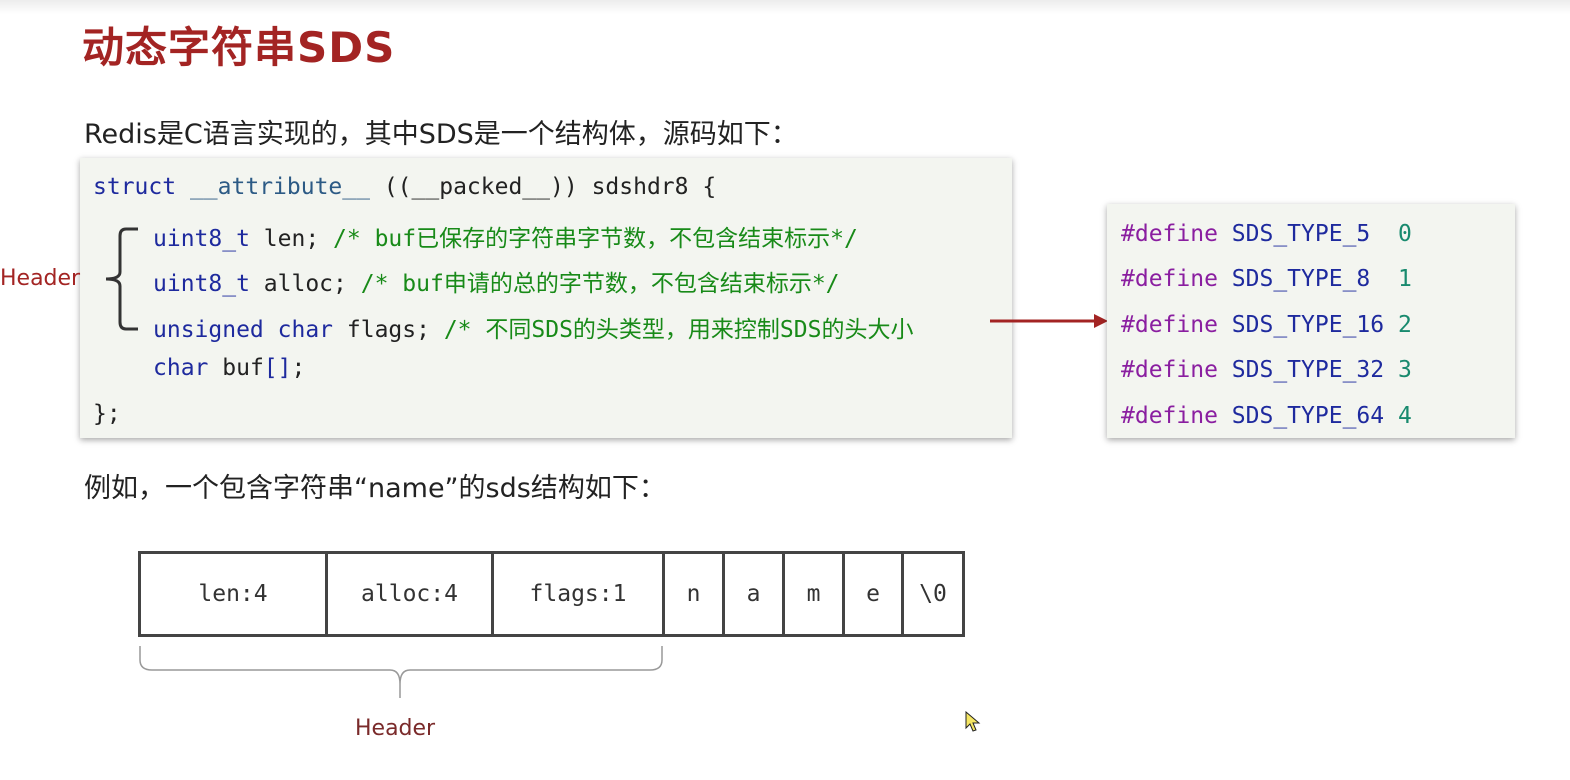 The height and width of the screenshot is (780, 1570). I want to click on buf-semicolon: ;, so click(298, 368).